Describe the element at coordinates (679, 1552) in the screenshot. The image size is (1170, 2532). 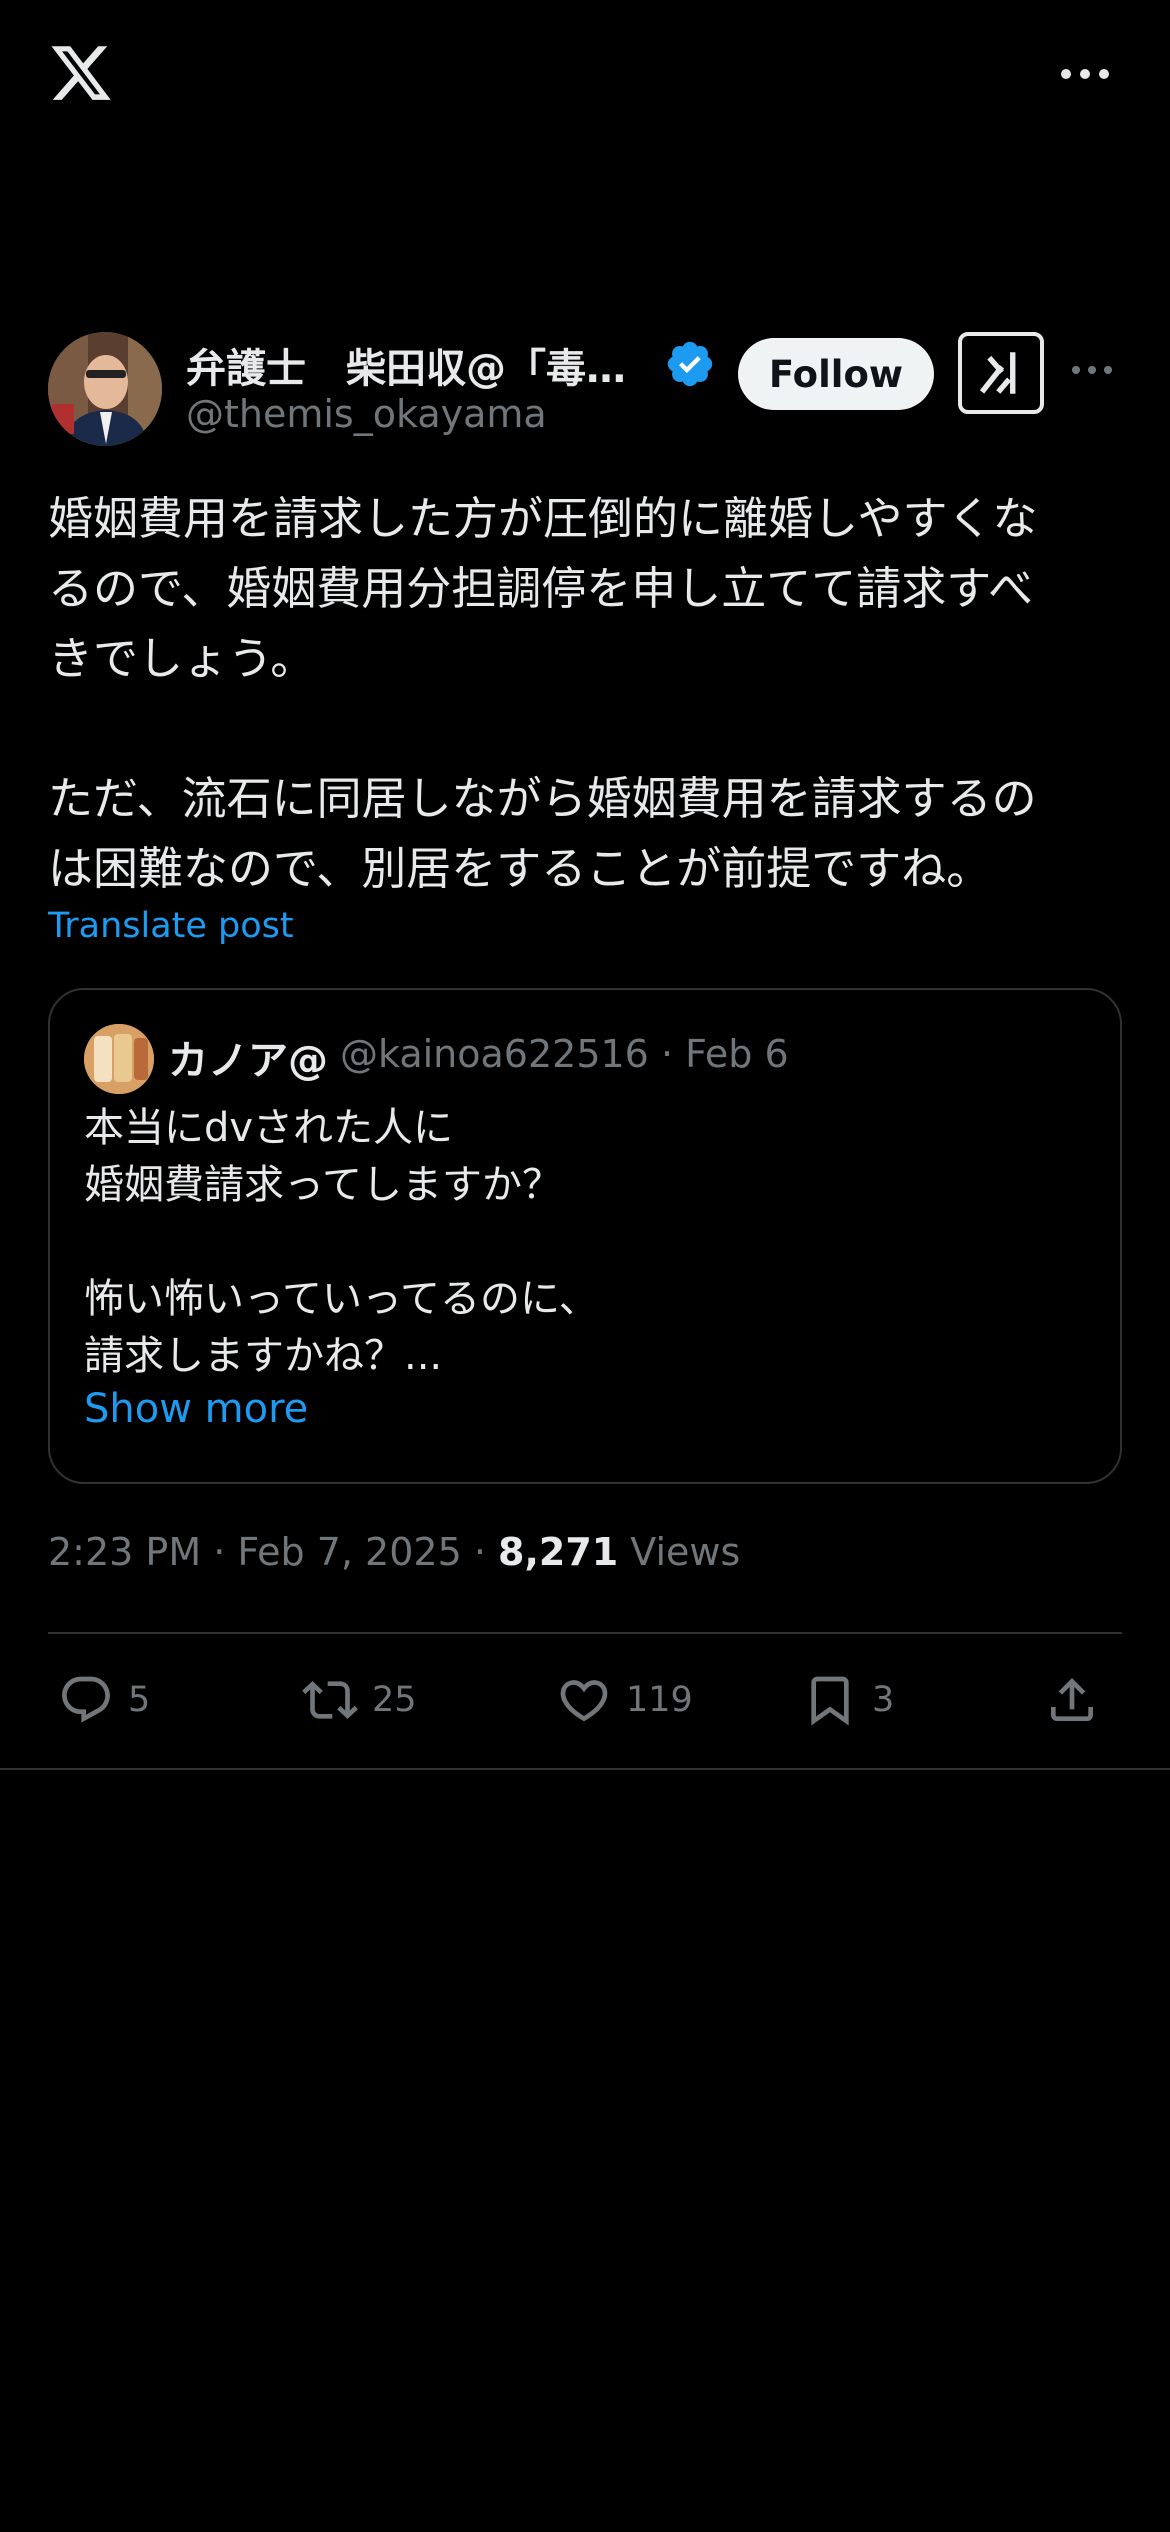
I see `views-label: Views` at that location.